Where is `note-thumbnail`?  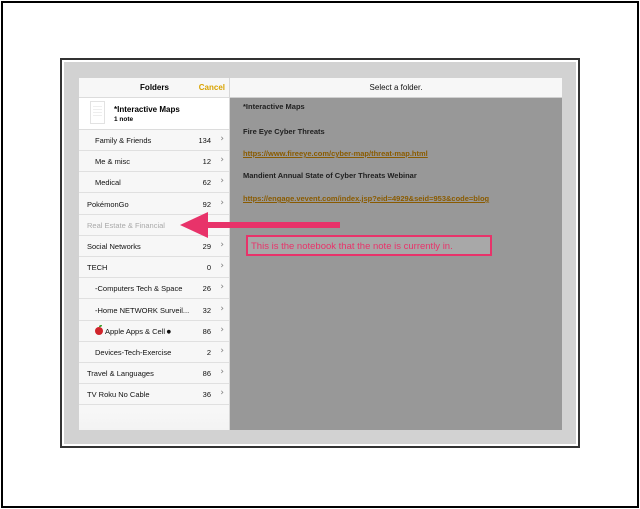
note-thumbnail is located at coordinates (97, 112).